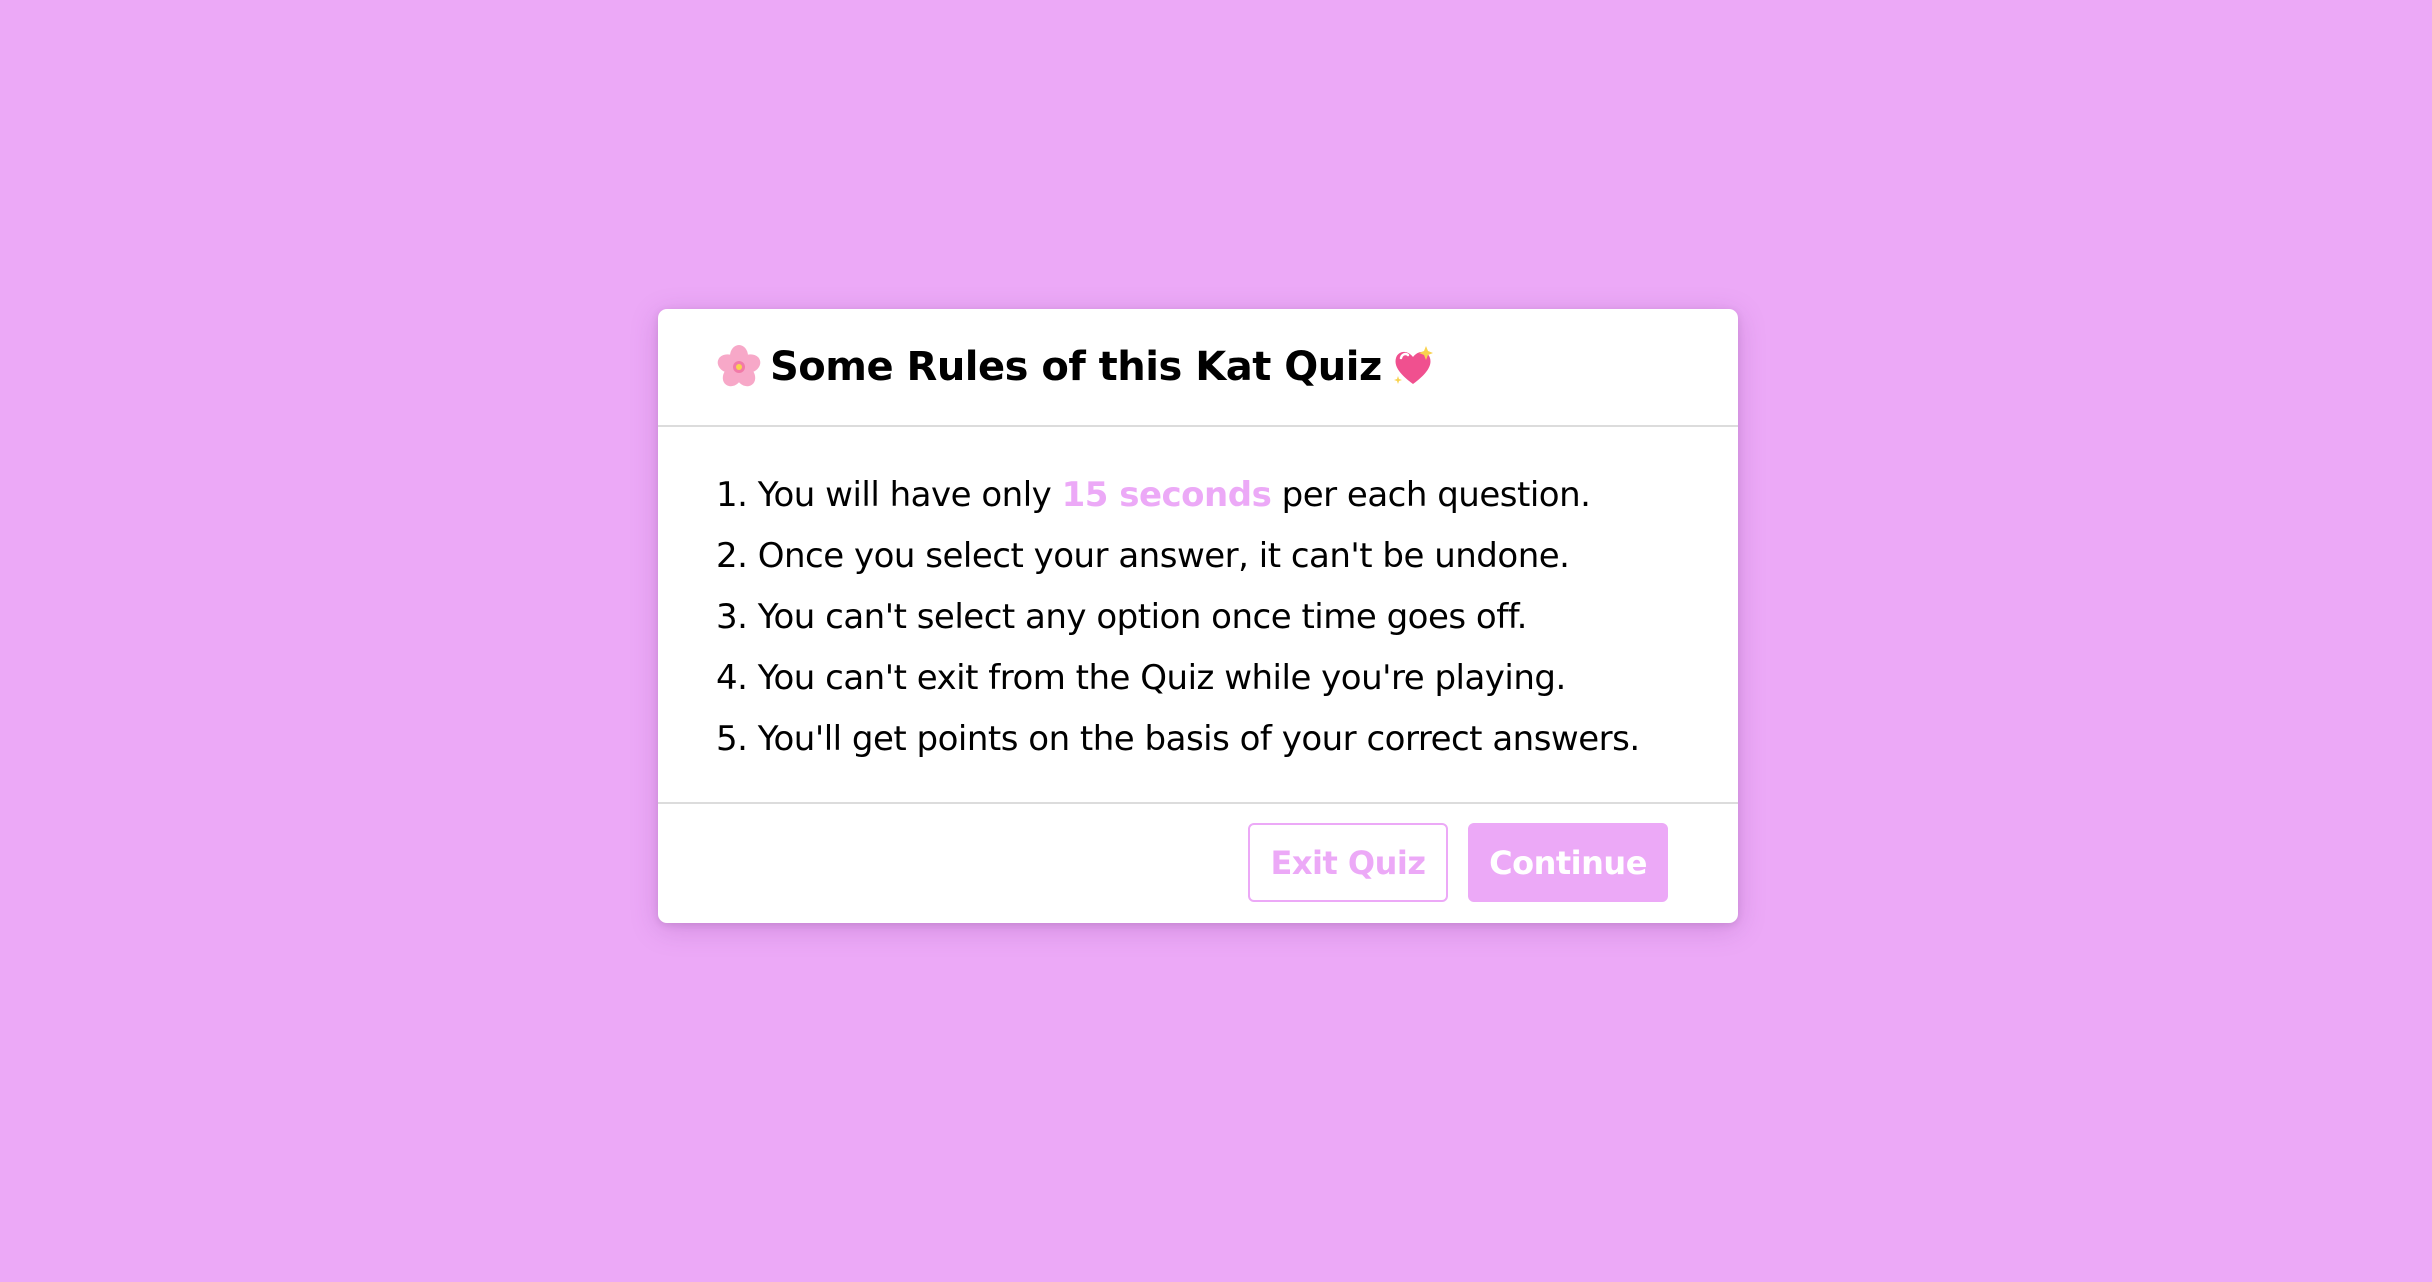 The image size is (2432, 1282). What do you see at coordinates (1431, 495) in the screenshot?
I see `rule-1-text-after: per each question.` at bounding box center [1431, 495].